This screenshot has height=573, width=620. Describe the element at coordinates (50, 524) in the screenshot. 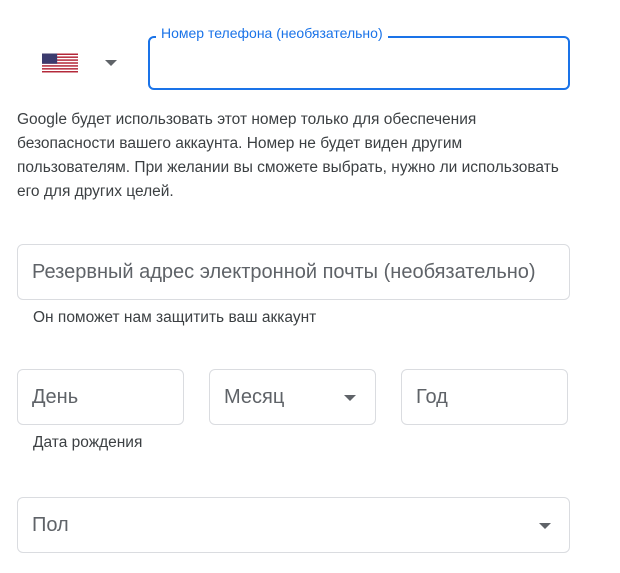

I see `gender-placeholder: Пол` at that location.